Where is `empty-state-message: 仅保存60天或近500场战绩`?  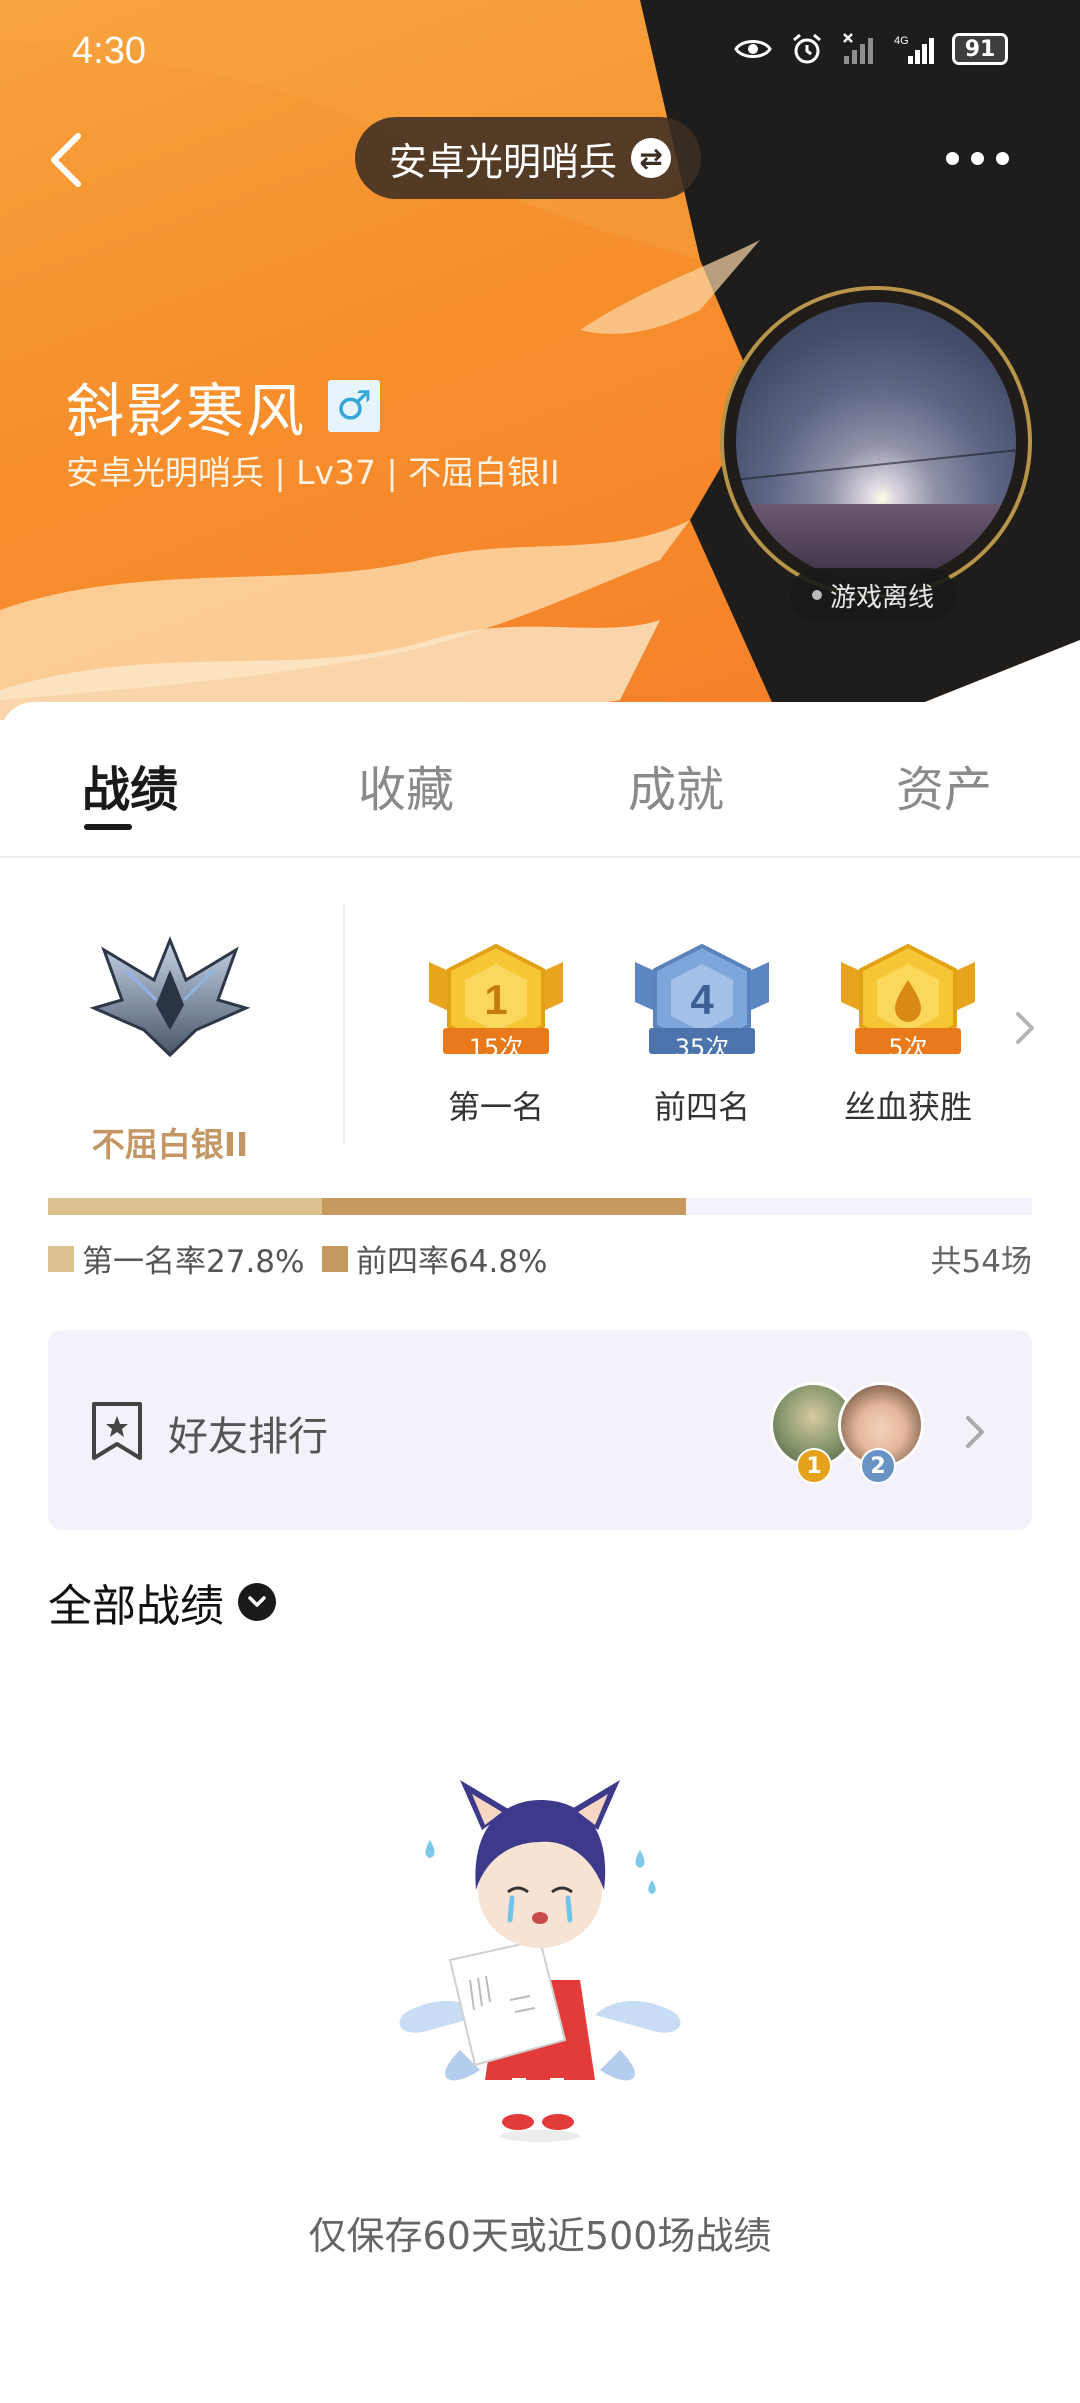
empty-state-message: 仅保存60天或近500场战绩 is located at coordinates (540, 2236).